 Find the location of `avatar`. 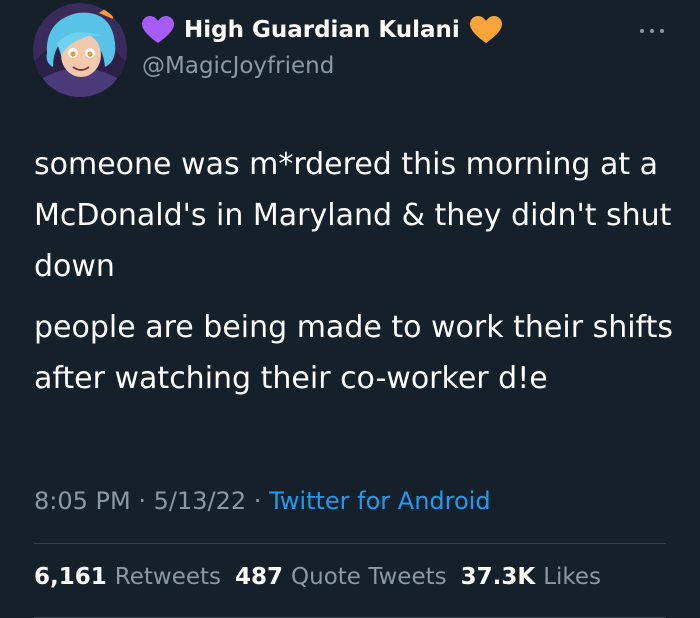

avatar is located at coordinates (80, 50).